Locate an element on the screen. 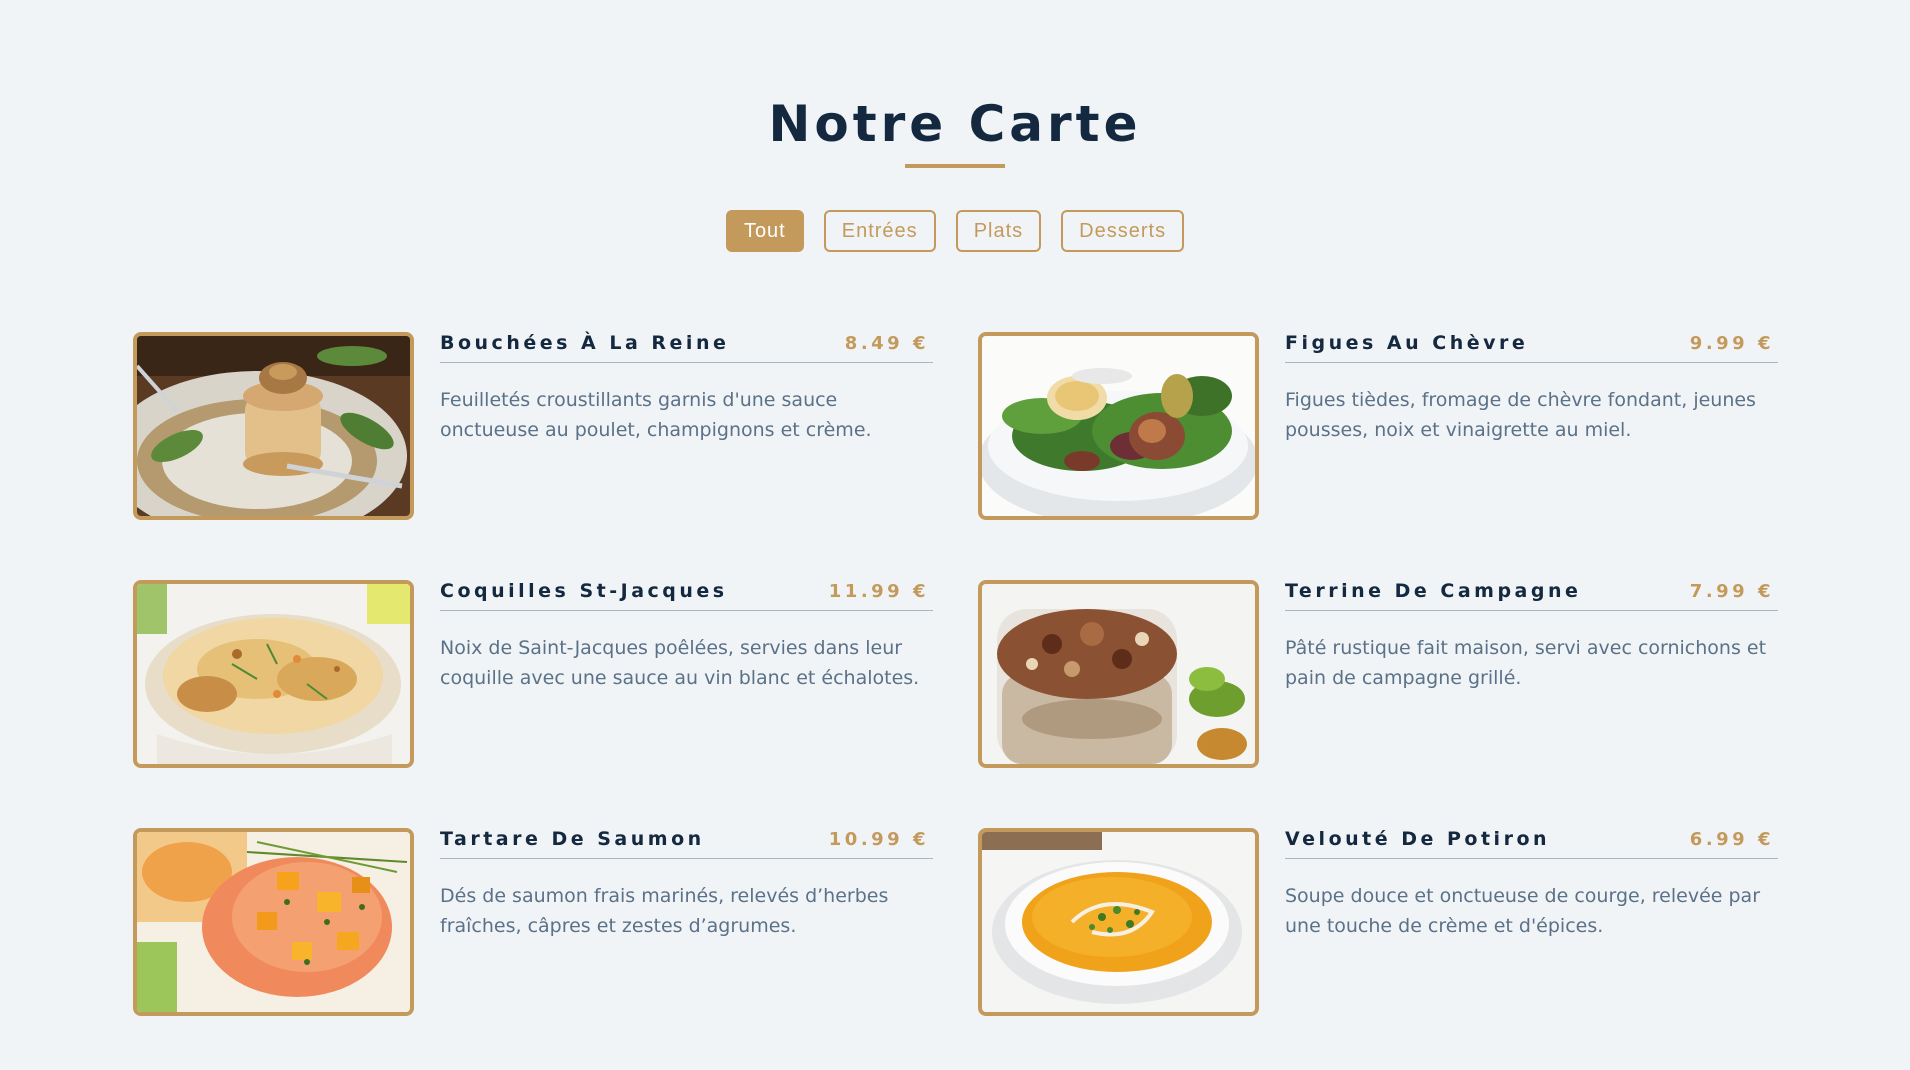  menu-item-name: Bouchées À La Reine is located at coordinates (585, 343).